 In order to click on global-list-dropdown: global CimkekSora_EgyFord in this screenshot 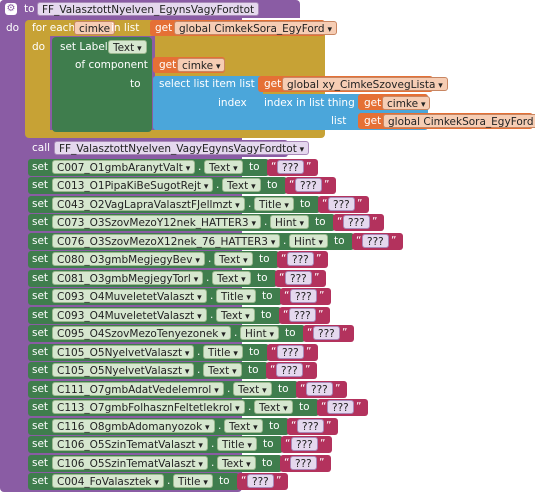, I will do `click(255, 28)`.